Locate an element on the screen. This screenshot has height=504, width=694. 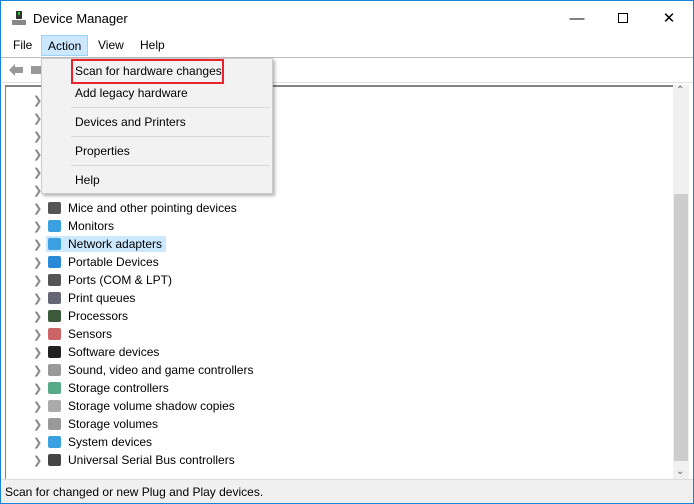
forward-icon is located at coordinates (36, 70).